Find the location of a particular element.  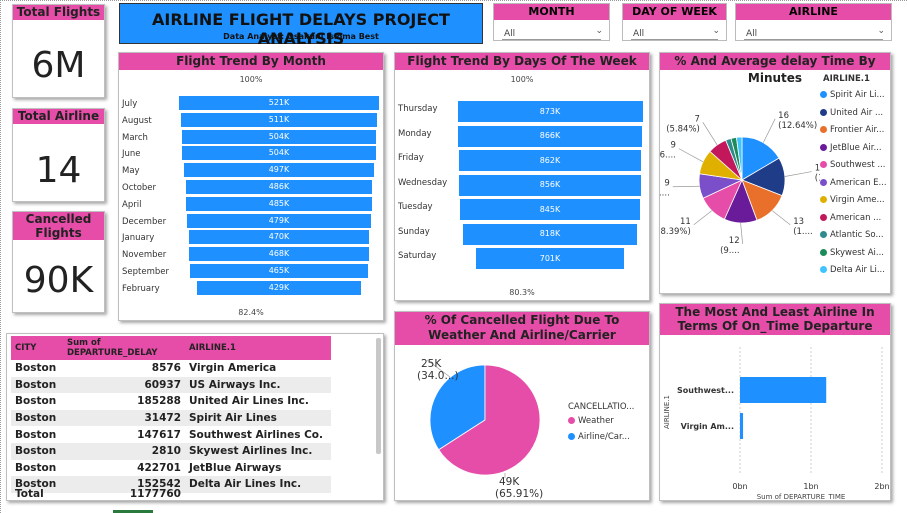

total-label: Total is located at coordinates (29, 494).